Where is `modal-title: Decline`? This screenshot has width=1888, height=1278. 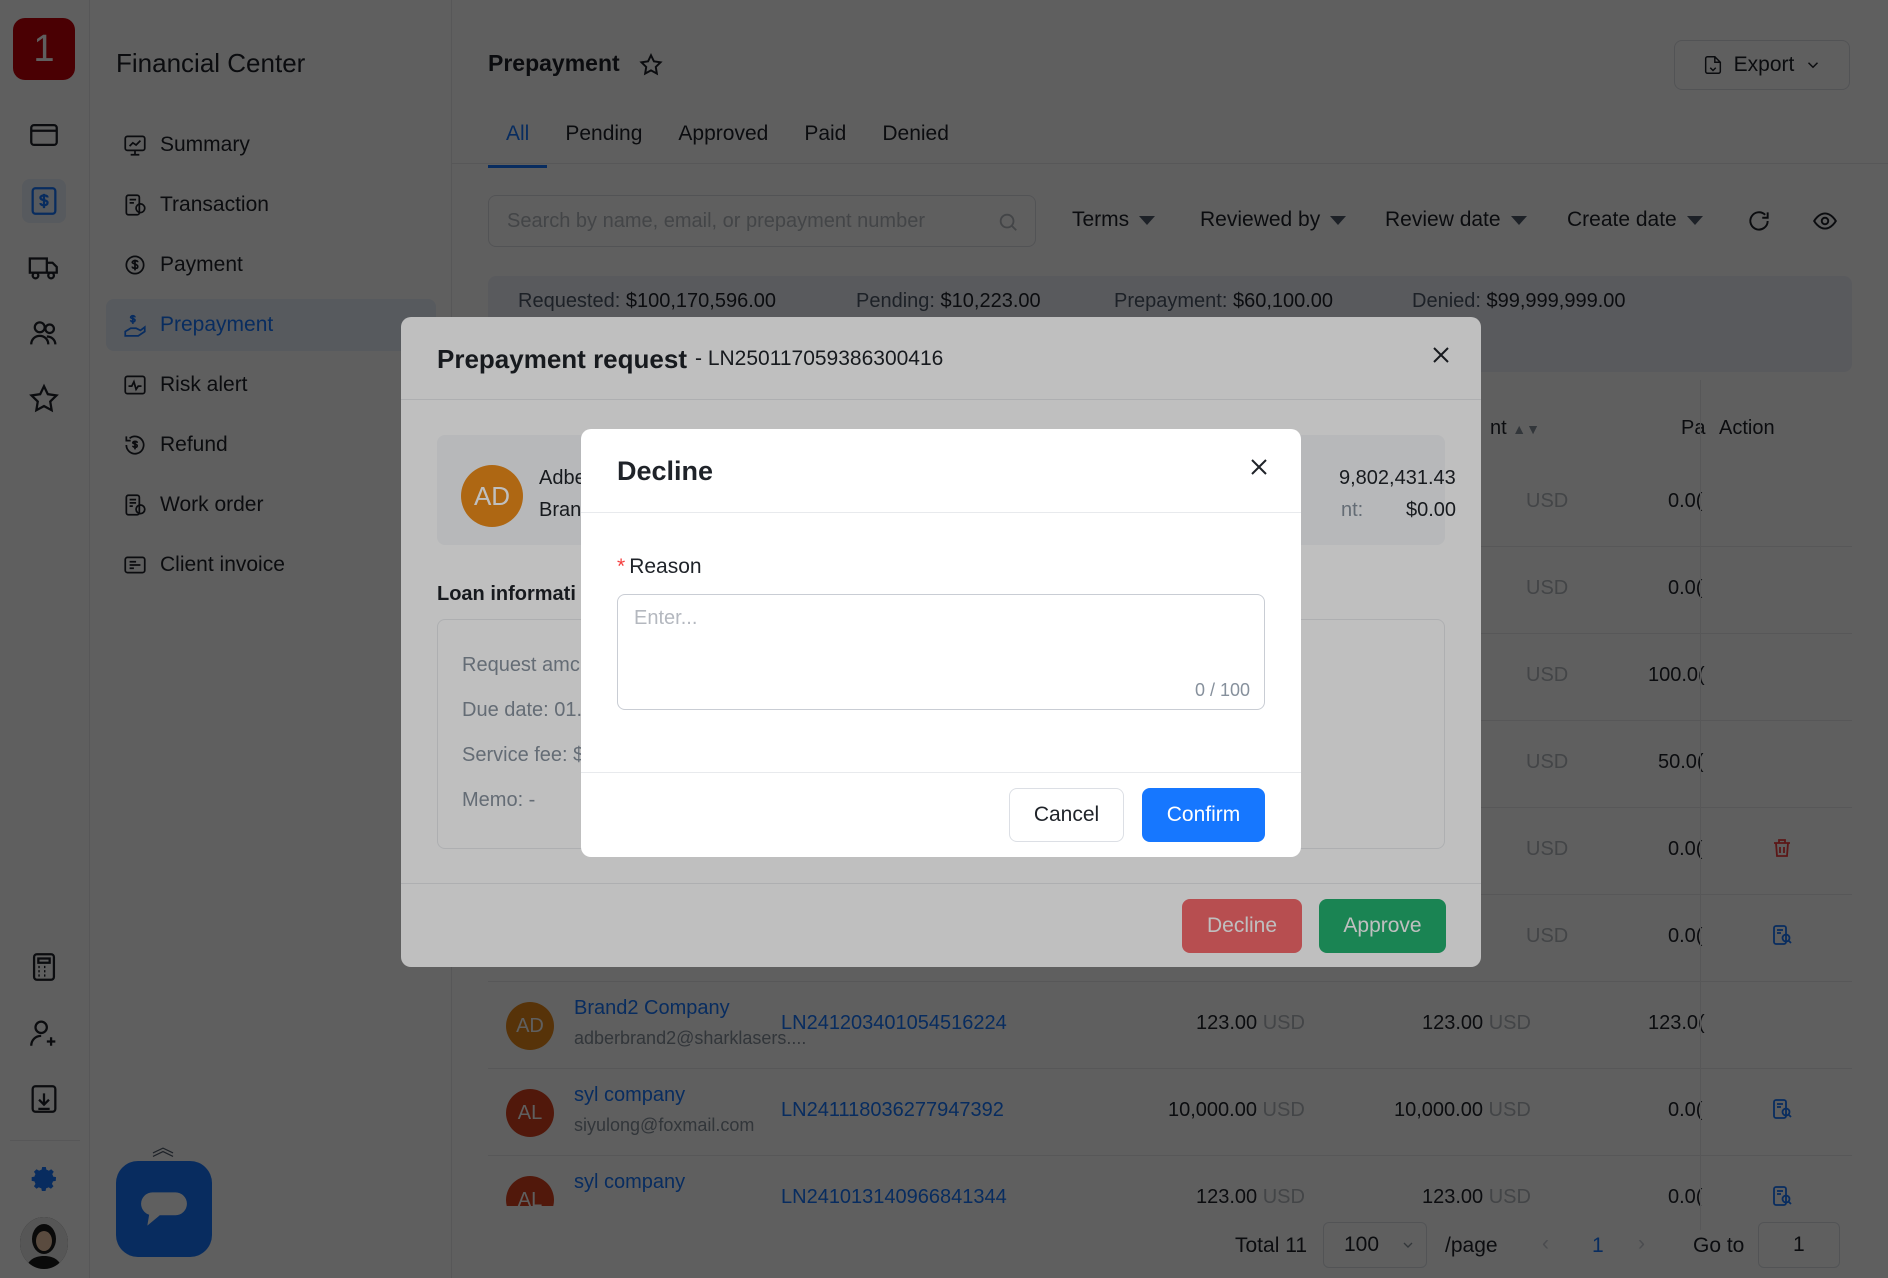 modal-title: Decline is located at coordinates (665, 471).